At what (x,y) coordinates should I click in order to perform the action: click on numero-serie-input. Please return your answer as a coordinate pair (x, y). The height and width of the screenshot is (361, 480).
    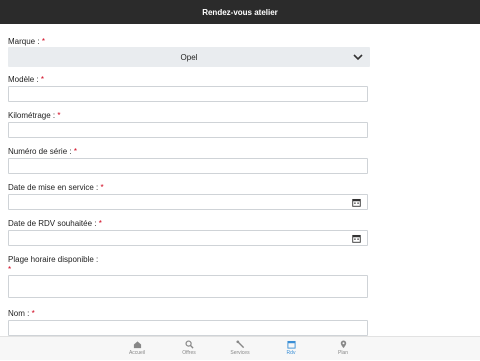
    Looking at the image, I should click on (188, 166).